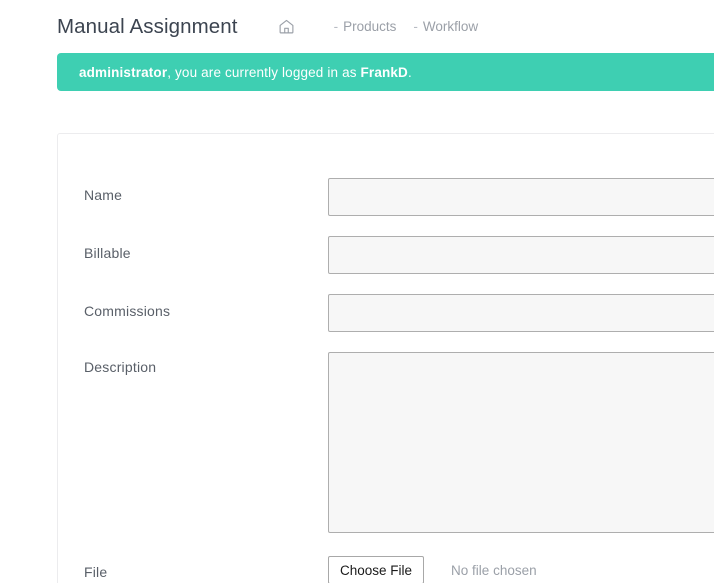  I want to click on billable-input, so click(521, 255).